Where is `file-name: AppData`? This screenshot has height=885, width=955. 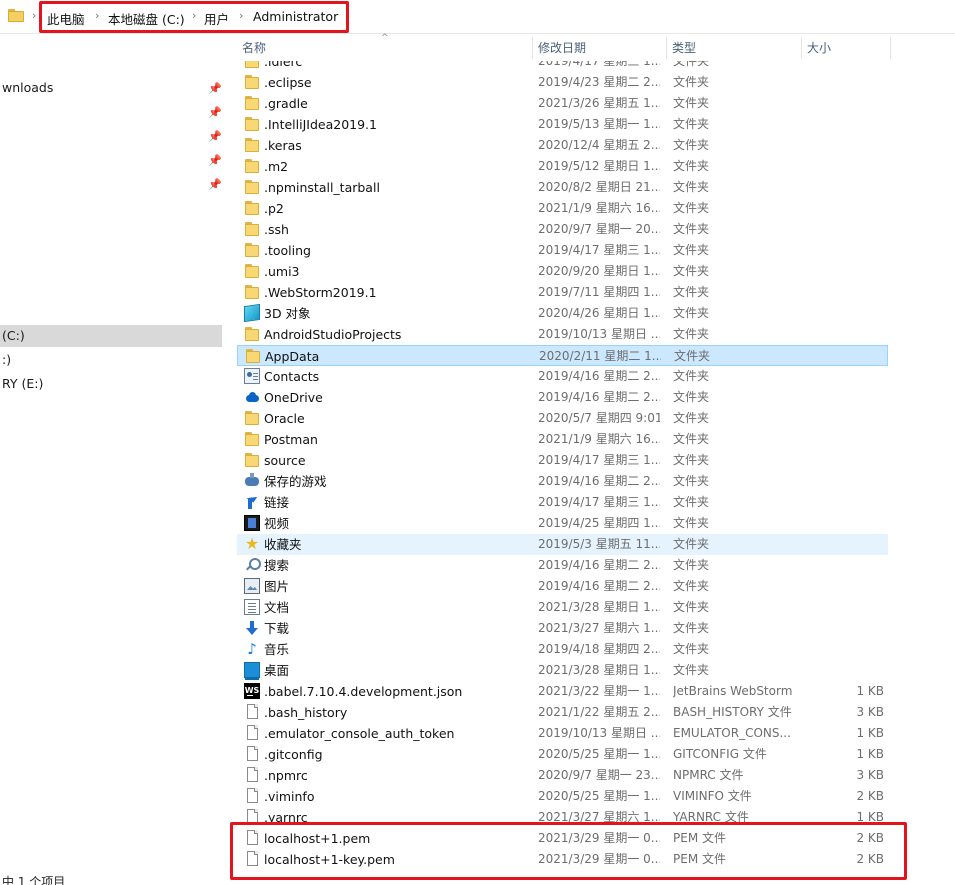 file-name: AppData is located at coordinates (292, 356).